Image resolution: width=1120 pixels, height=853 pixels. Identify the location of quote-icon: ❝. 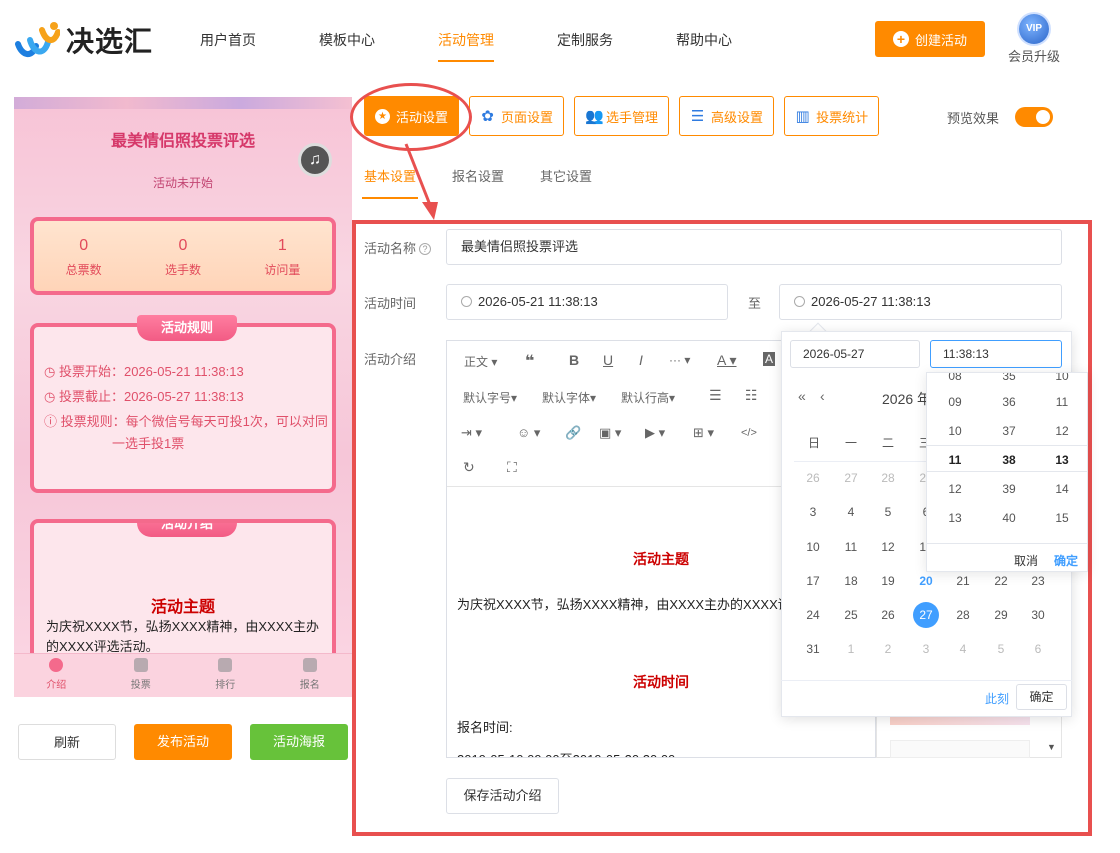
(529, 361).